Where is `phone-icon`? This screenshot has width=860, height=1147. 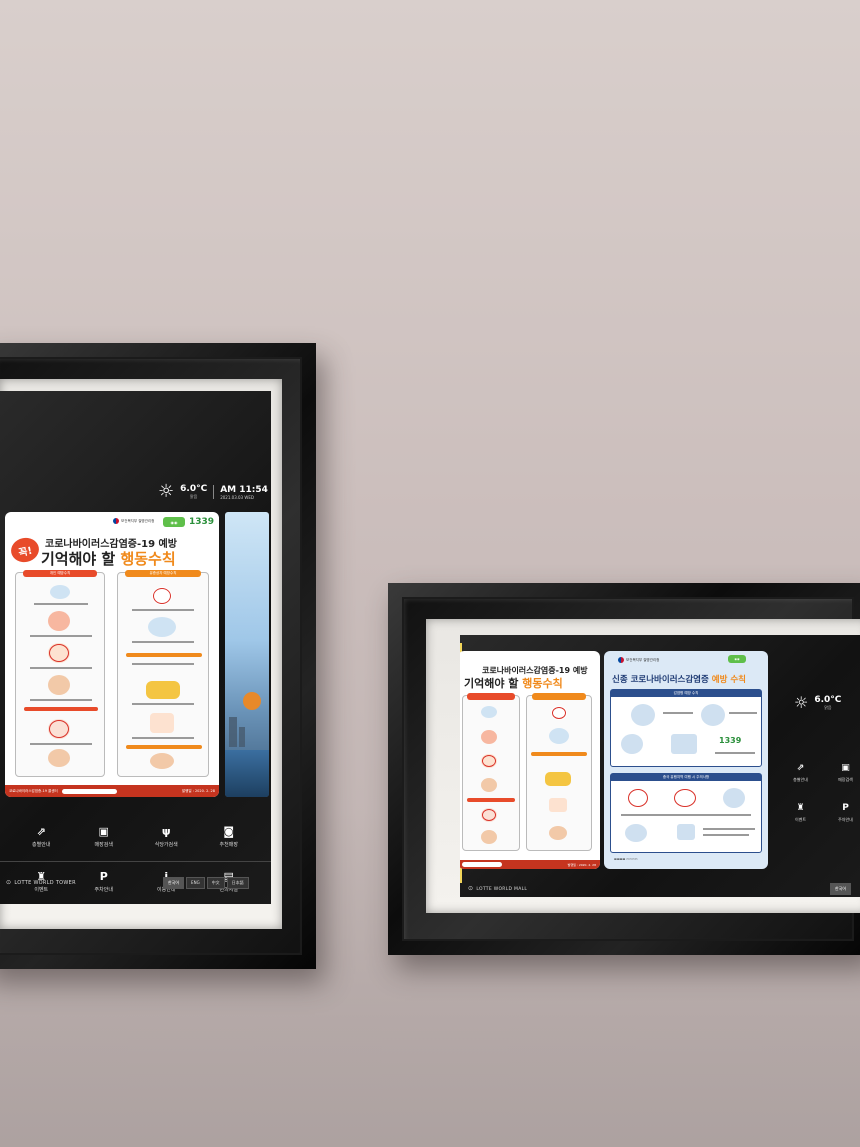
phone-icon is located at coordinates (686, 832).